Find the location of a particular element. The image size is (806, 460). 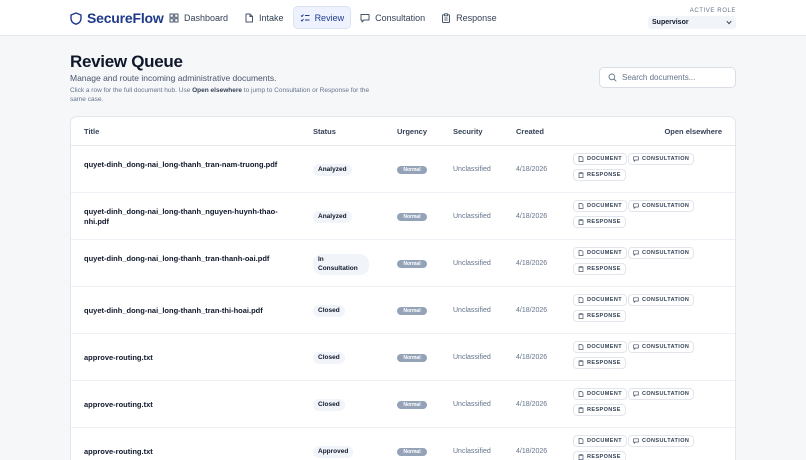

search-icon is located at coordinates (612, 77).